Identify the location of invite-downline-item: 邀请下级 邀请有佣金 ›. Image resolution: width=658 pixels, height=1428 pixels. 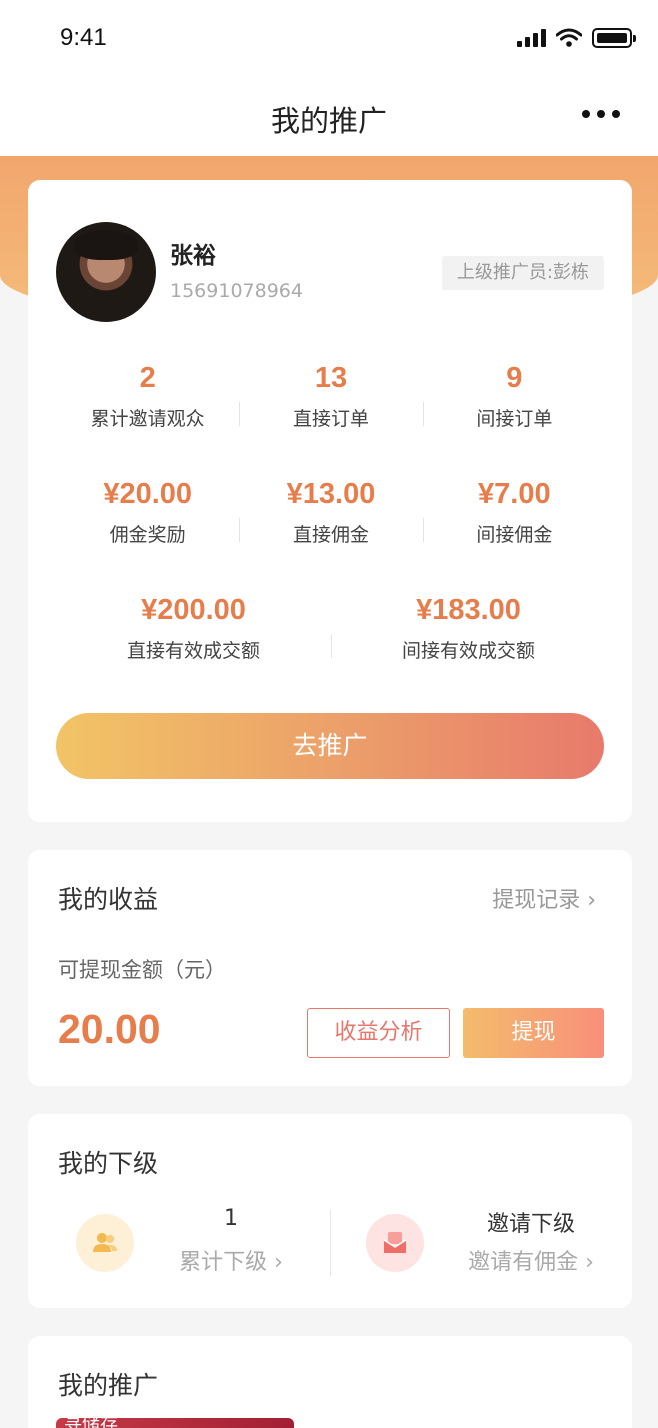
(496, 1241).